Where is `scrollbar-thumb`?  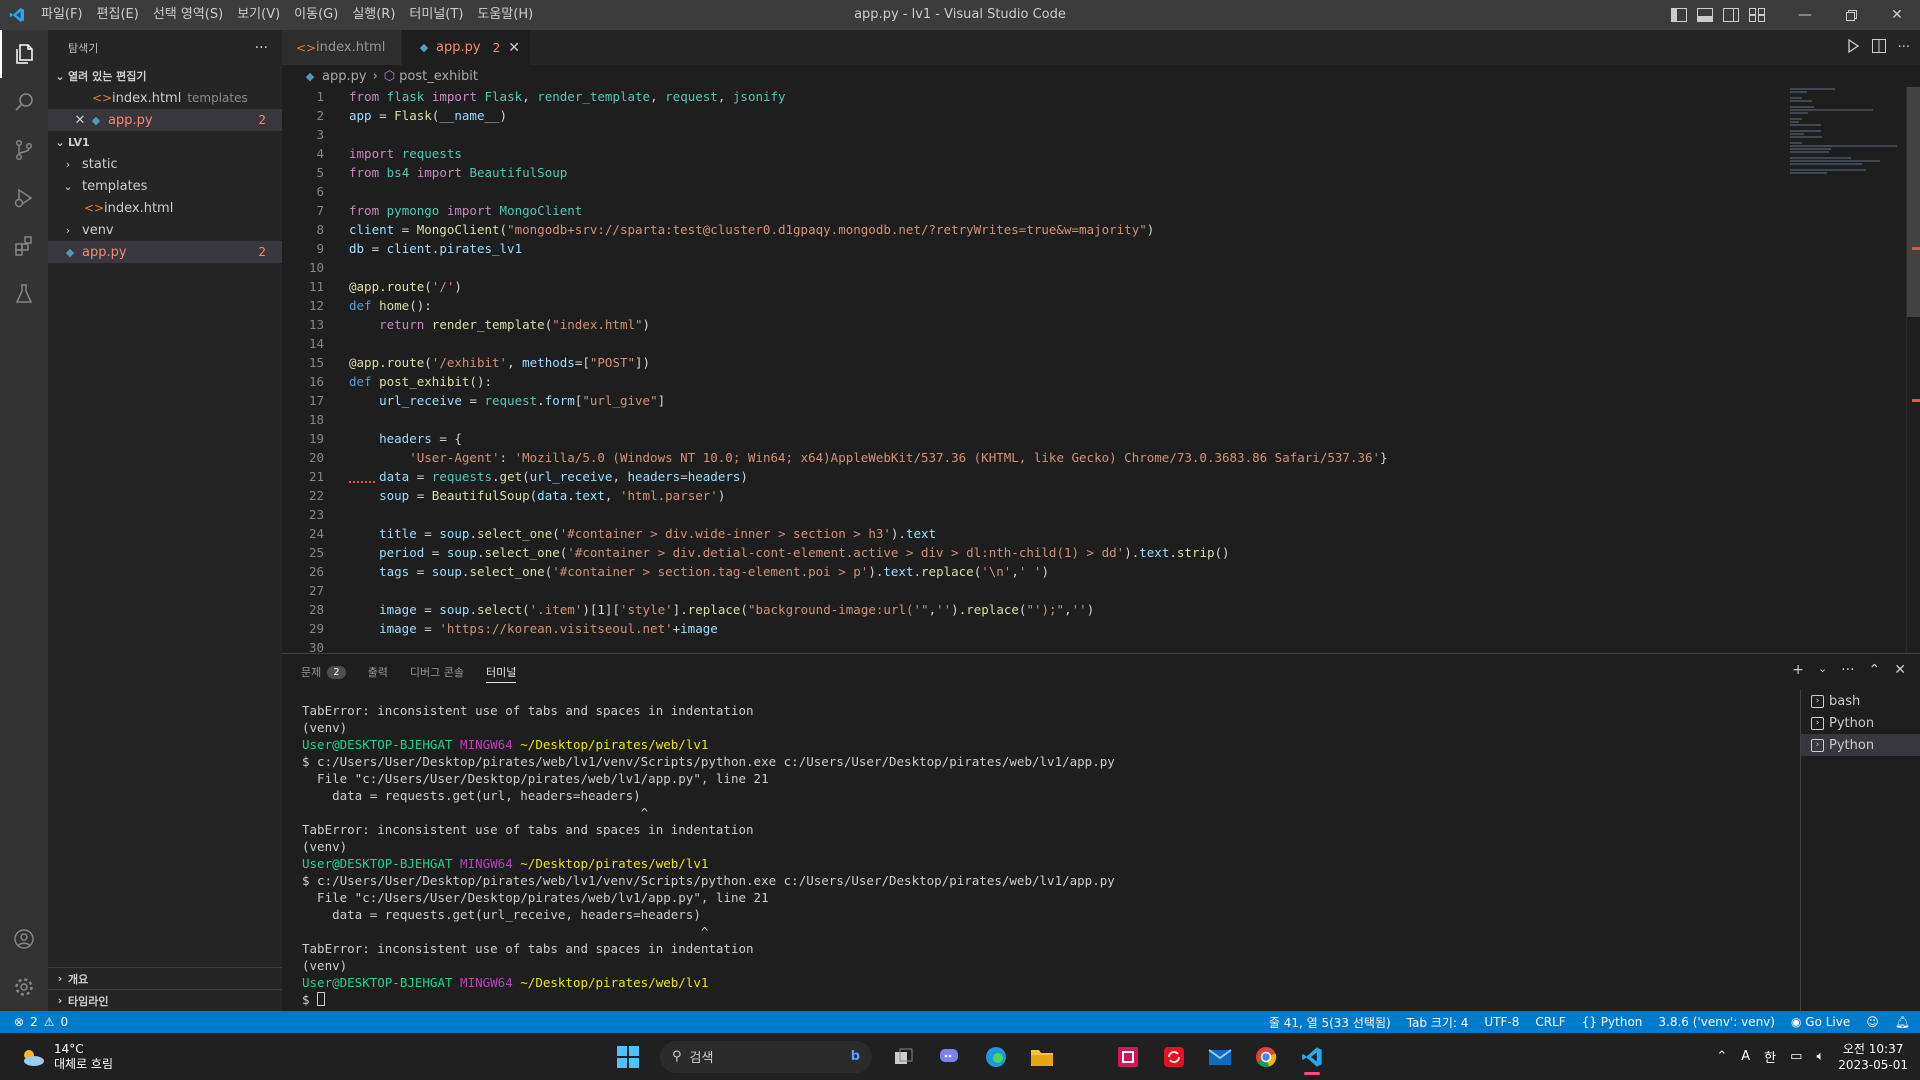
scrollbar-thumb is located at coordinates (1913, 202).